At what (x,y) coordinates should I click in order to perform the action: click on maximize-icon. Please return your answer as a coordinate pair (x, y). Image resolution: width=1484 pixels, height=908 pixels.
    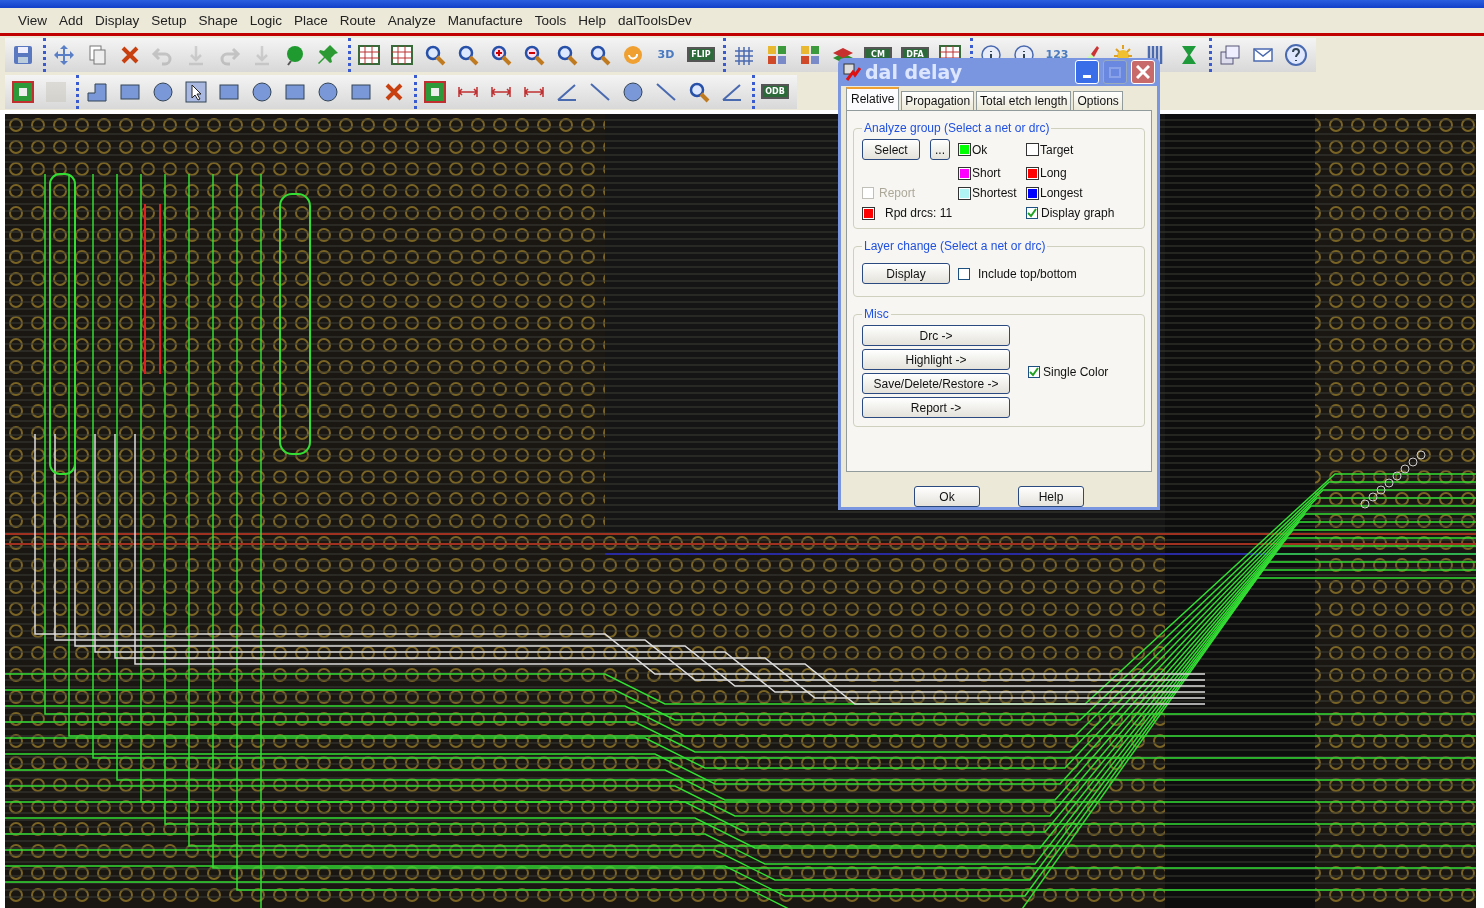
    Looking at the image, I should click on (1115, 72).